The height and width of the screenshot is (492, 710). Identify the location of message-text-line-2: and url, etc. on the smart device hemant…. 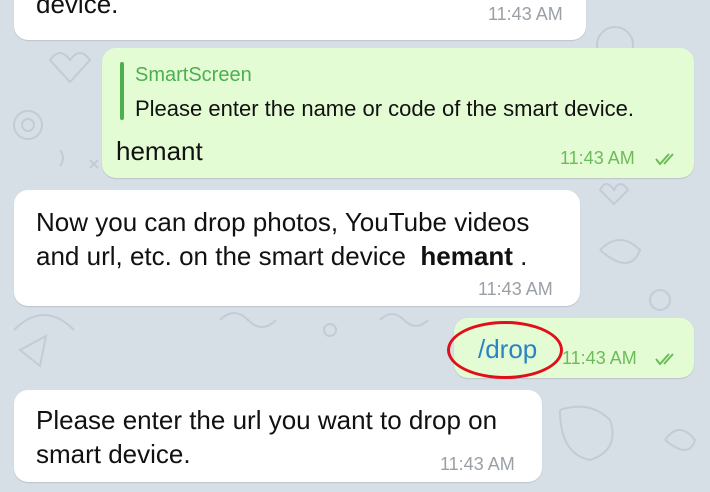
(281, 256).